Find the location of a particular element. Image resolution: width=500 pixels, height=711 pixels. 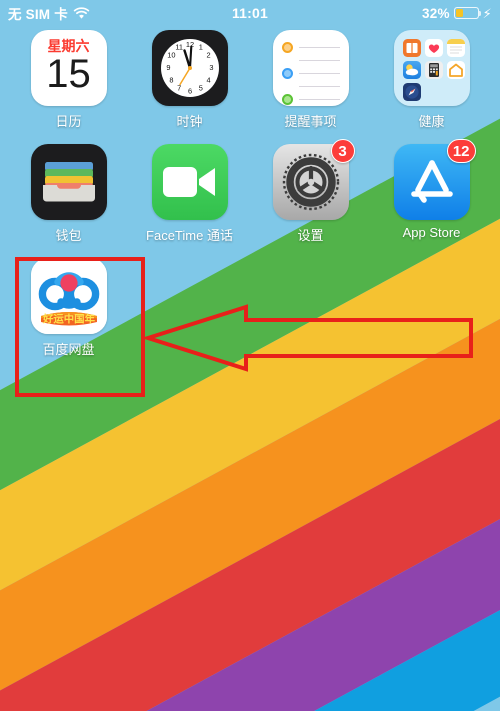

app-clock: 12 1 23 45 67 89 10 11 时钟 is located at coordinates (189, 80).